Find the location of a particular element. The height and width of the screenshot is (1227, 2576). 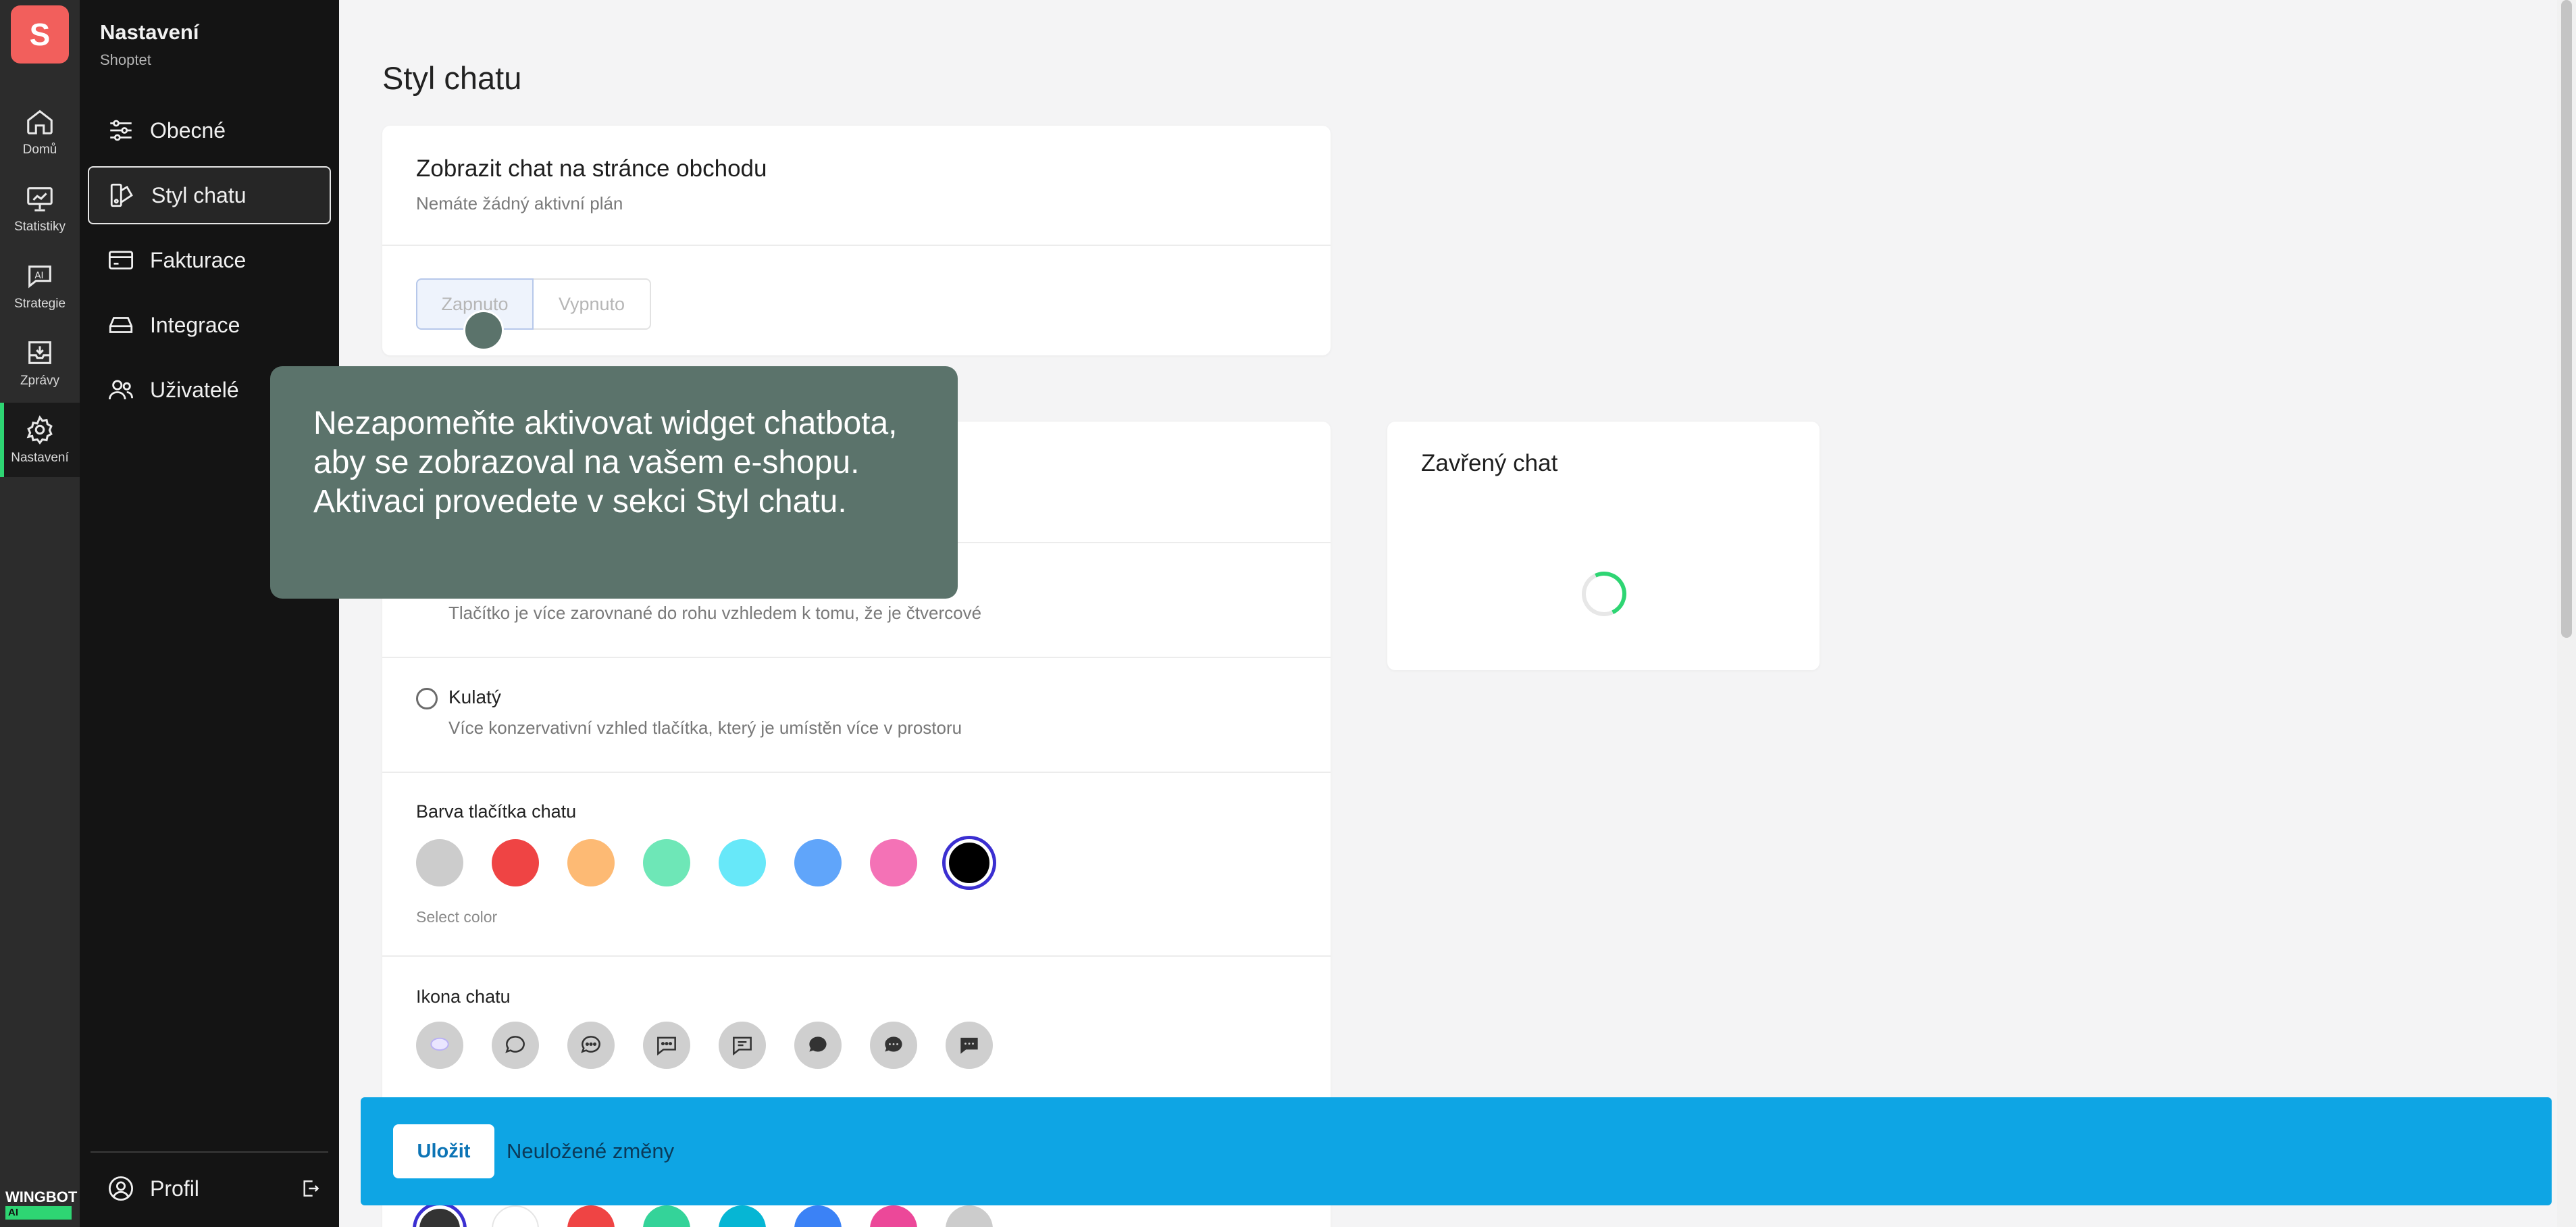

select-color-hint: Select color is located at coordinates (457, 917).